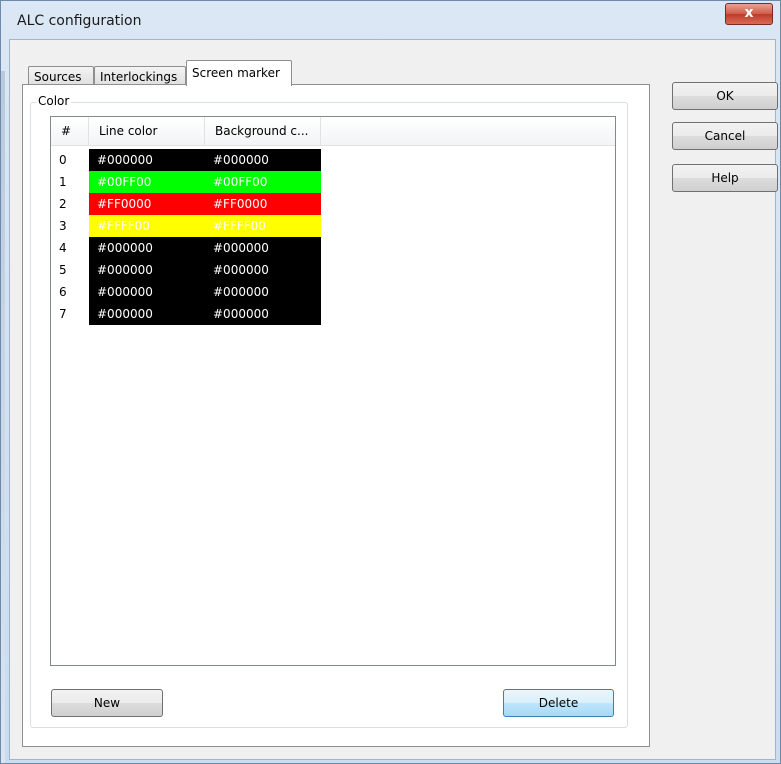 This screenshot has height=764, width=781. Describe the element at coordinates (147, 182) in the screenshot. I see `line-color-cell: #00FF00` at that location.